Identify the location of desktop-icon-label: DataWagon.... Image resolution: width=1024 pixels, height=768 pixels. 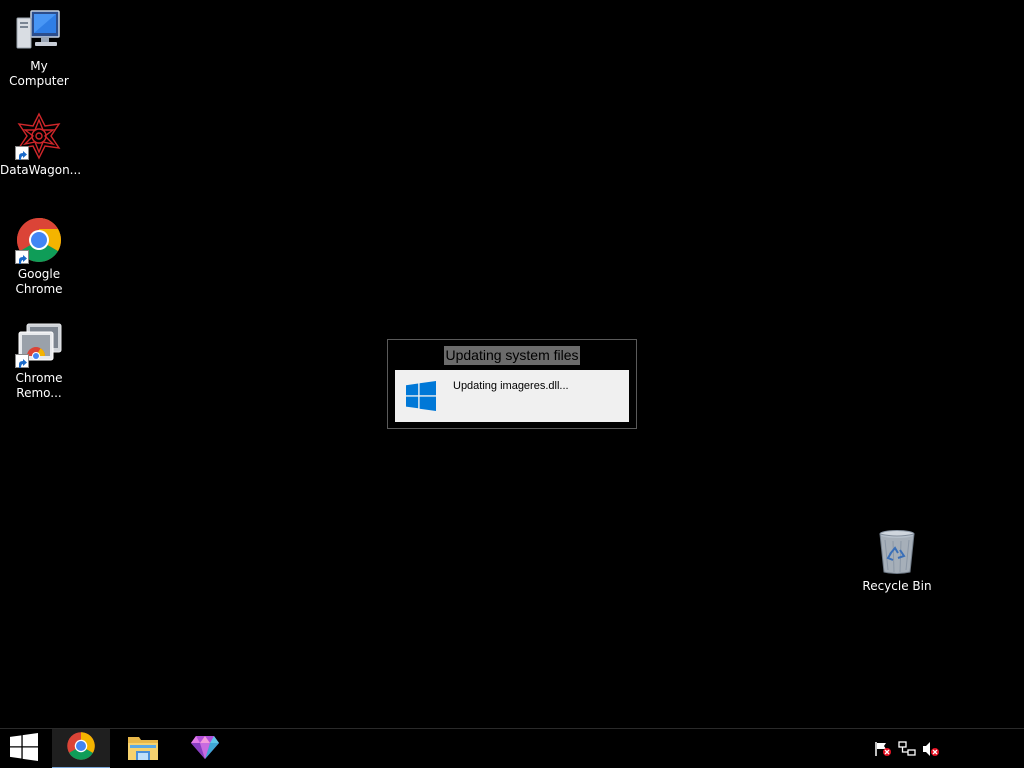
(41, 170).